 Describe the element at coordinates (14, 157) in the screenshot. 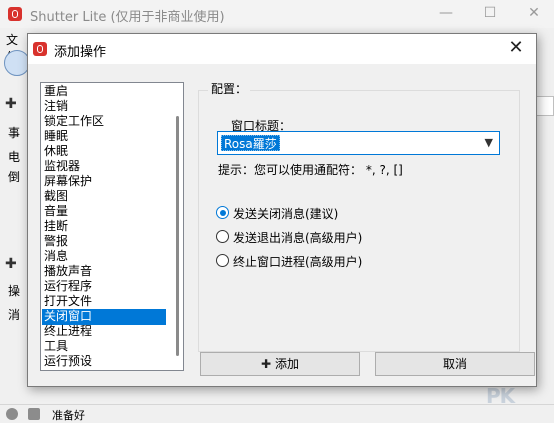

I see `event-row: 电` at that location.